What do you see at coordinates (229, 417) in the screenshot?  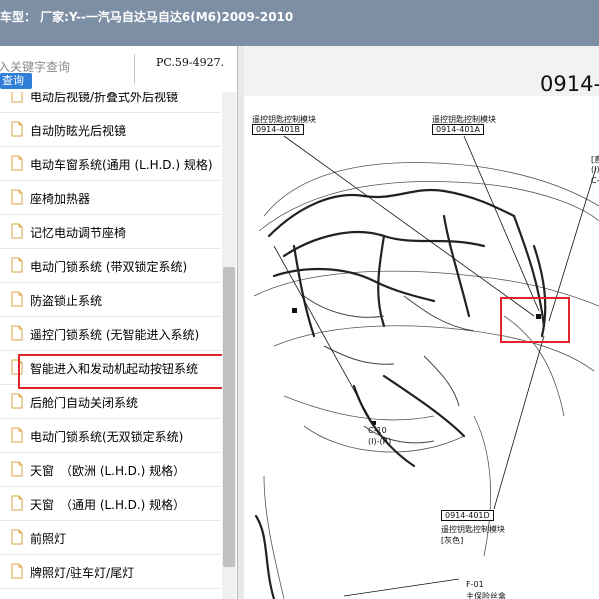 I see `scroll-thumb` at bounding box center [229, 417].